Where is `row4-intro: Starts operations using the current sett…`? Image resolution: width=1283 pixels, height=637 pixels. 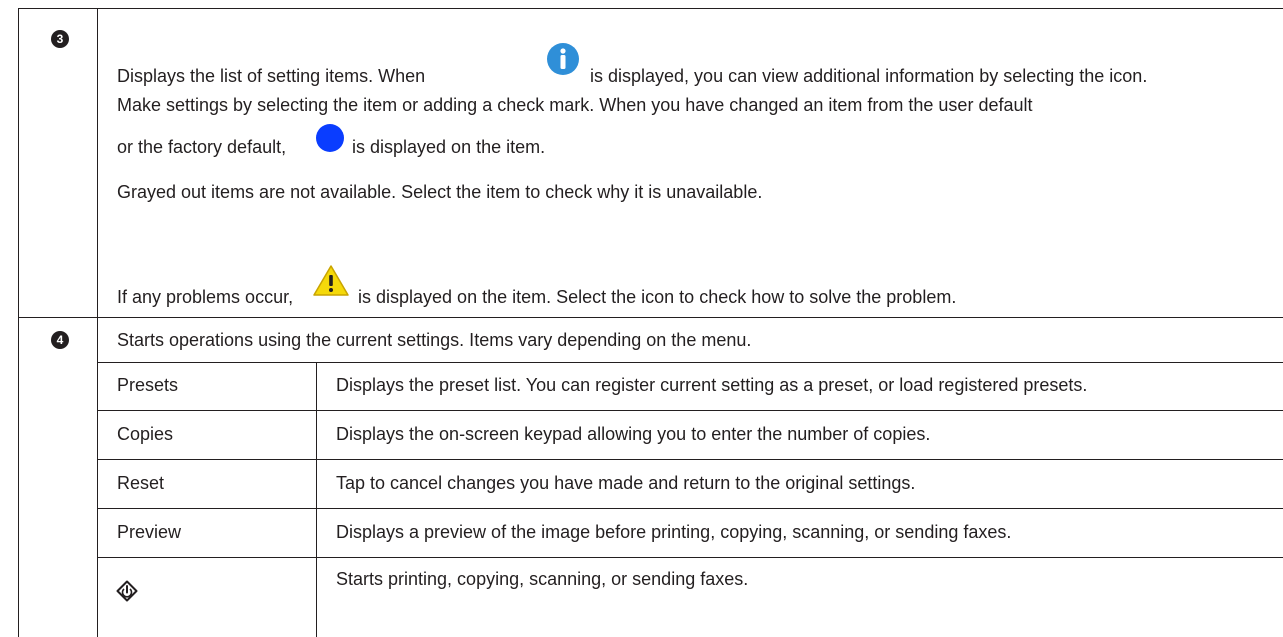
row4-intro: Starts operations using the current sett… is located at coordinates (434, 340).